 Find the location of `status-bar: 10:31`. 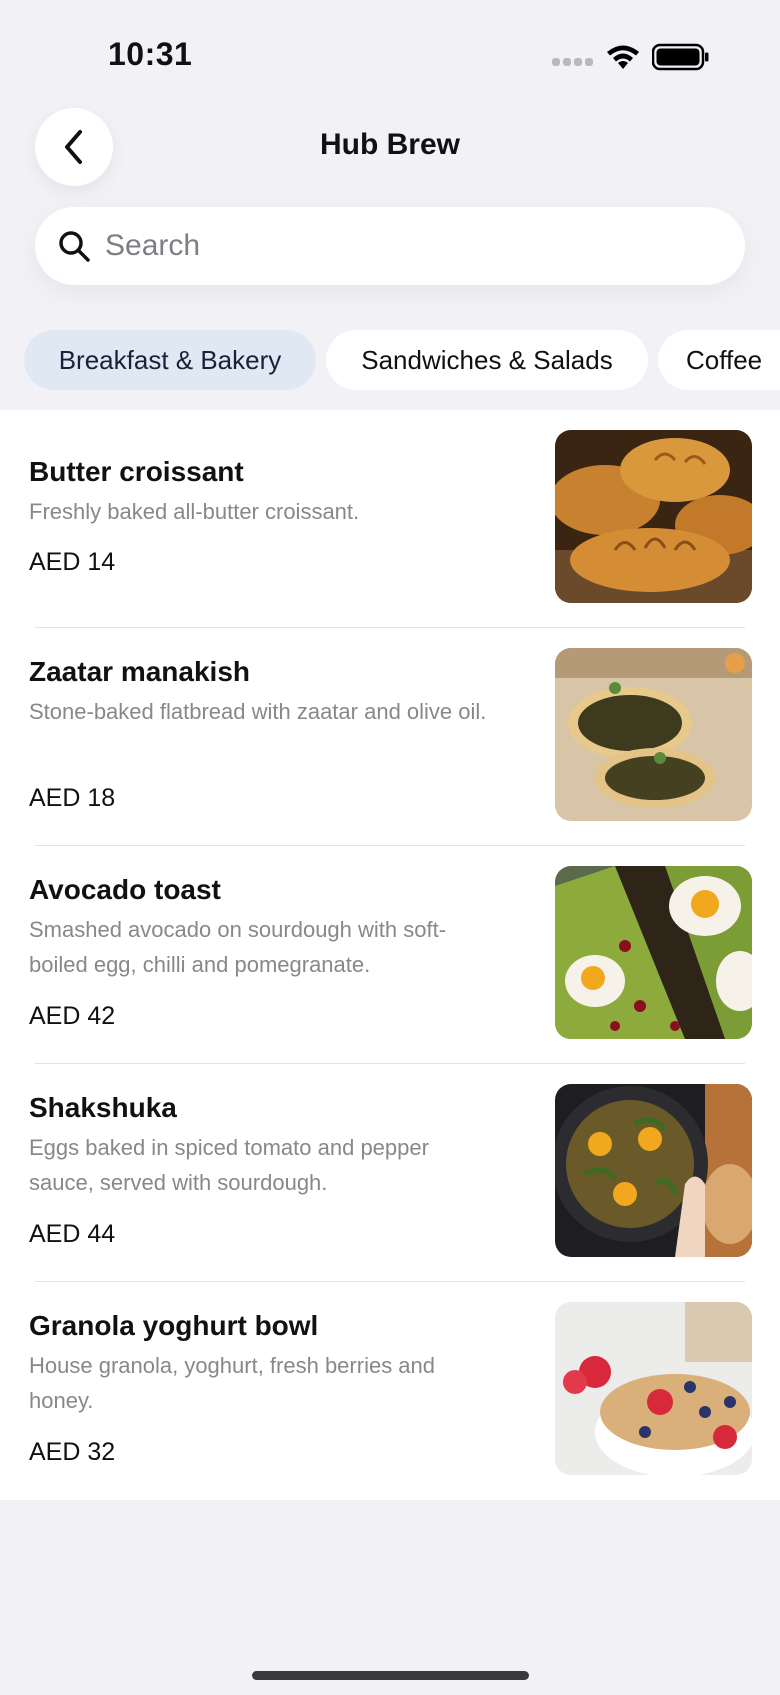

status-bar: 10:31 is located at coordinates (390, 50).